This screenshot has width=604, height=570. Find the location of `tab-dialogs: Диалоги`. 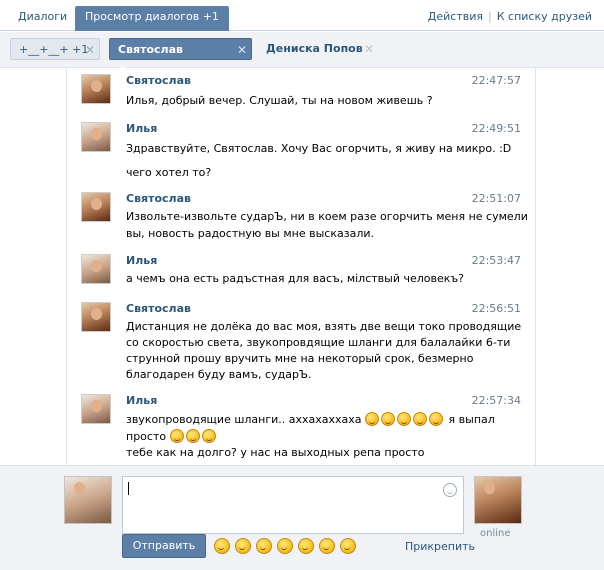

tab-dialogs: Диалоги is located at coordinates (42, 18).